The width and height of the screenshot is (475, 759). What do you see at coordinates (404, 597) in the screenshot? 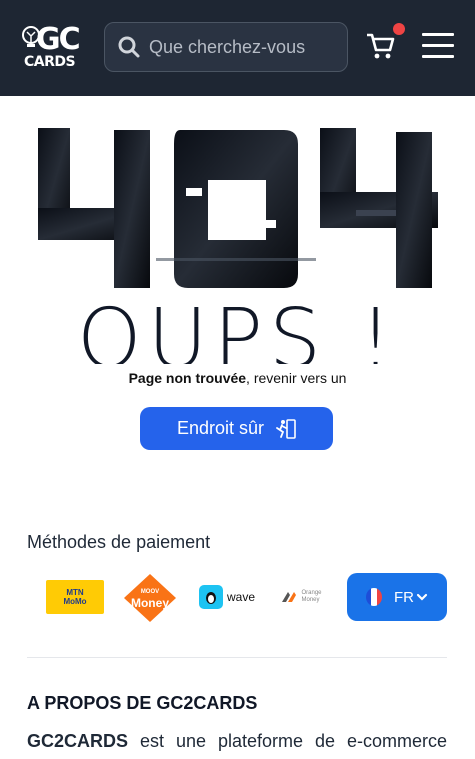
I see `language-code: FR` at bounding box center [404, 597].